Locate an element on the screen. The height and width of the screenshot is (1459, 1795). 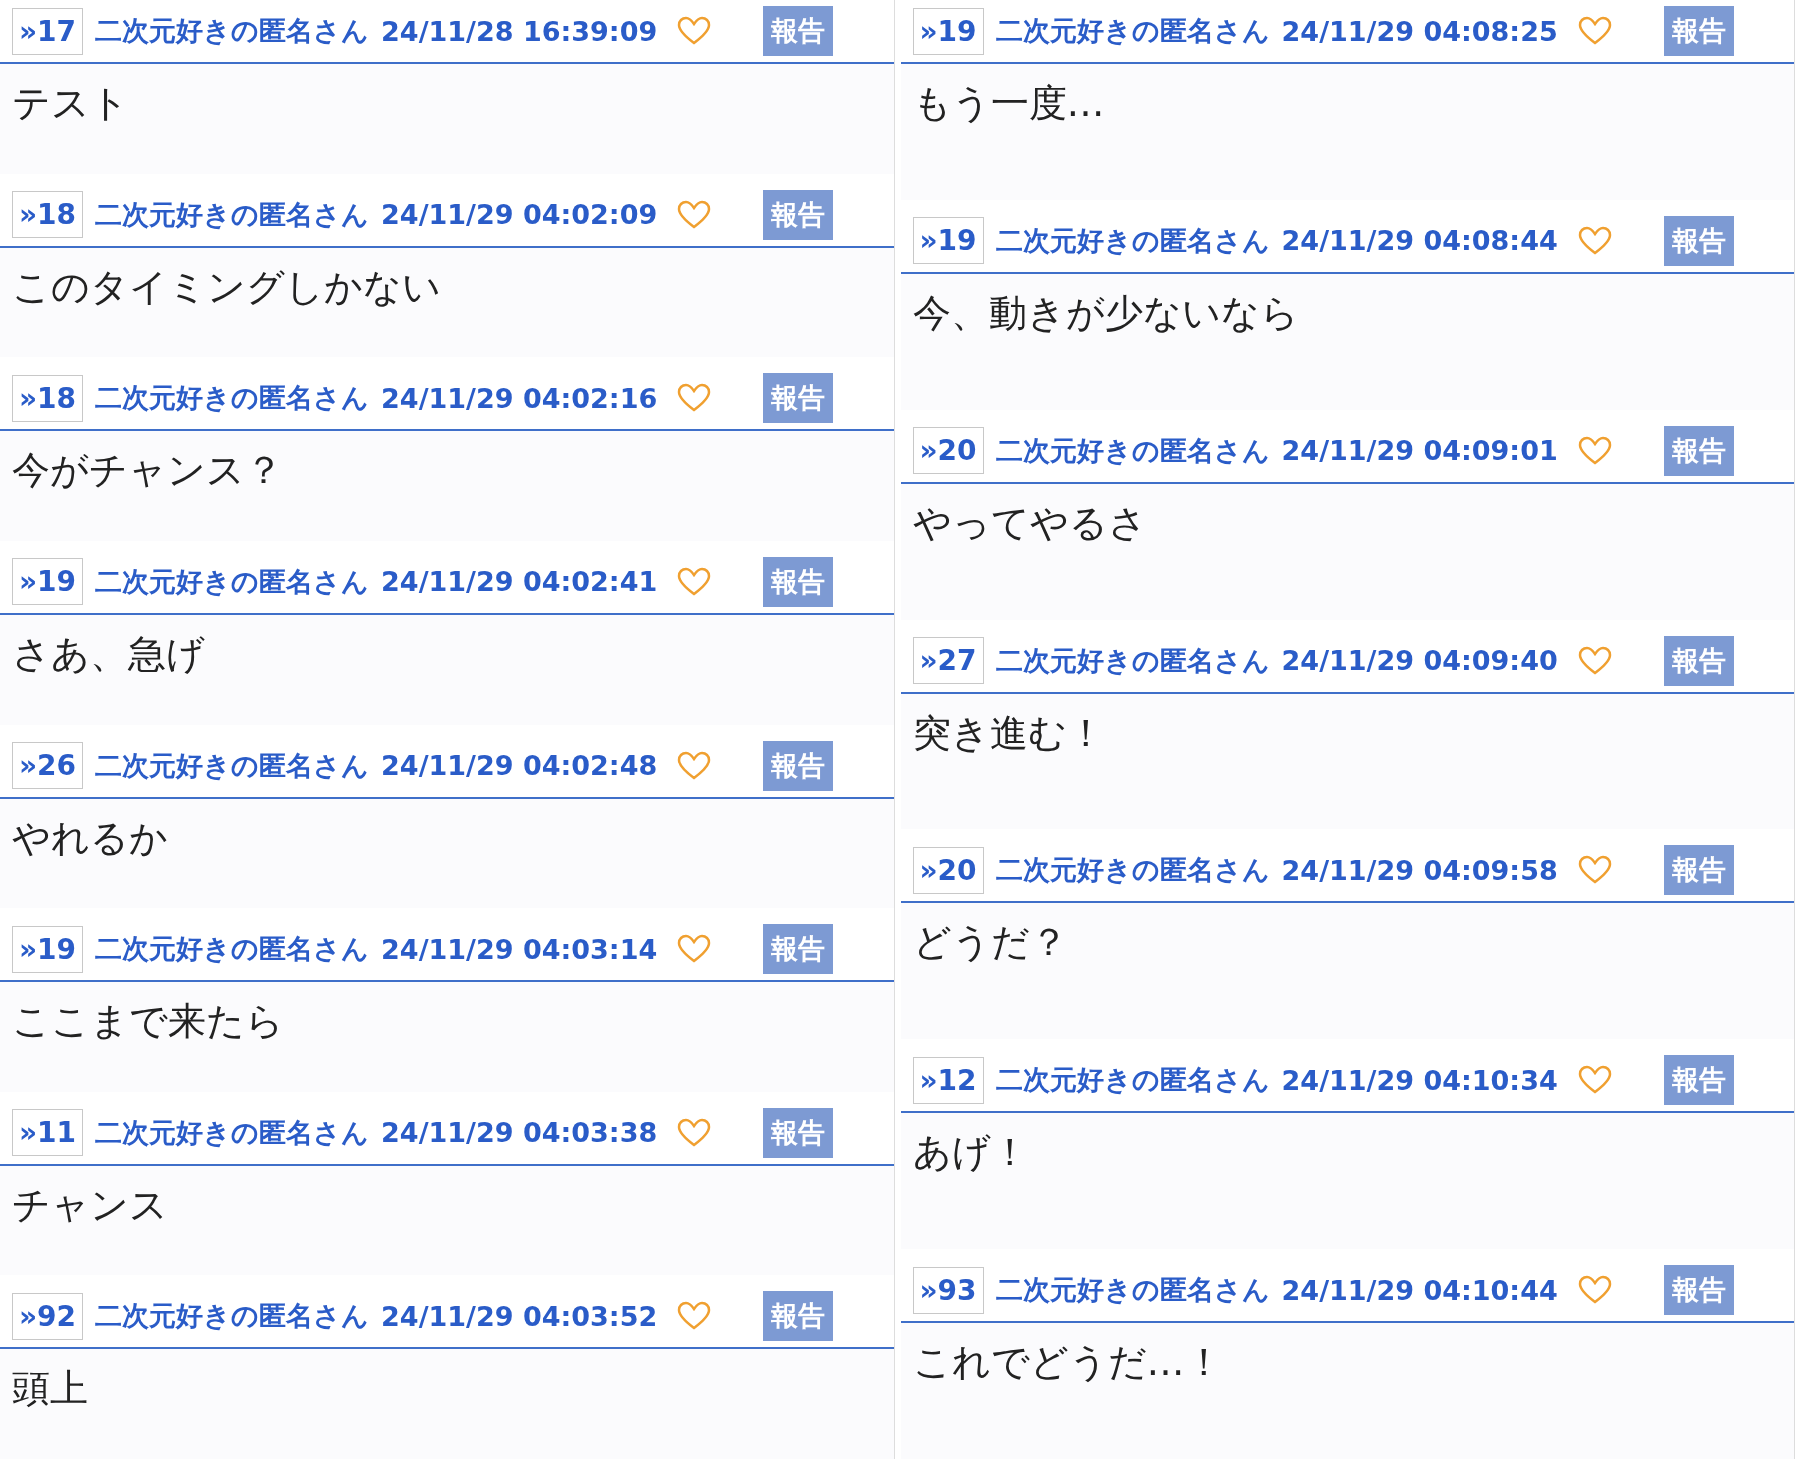
post-message: あげ！ is located at coordinates (970, 1153).